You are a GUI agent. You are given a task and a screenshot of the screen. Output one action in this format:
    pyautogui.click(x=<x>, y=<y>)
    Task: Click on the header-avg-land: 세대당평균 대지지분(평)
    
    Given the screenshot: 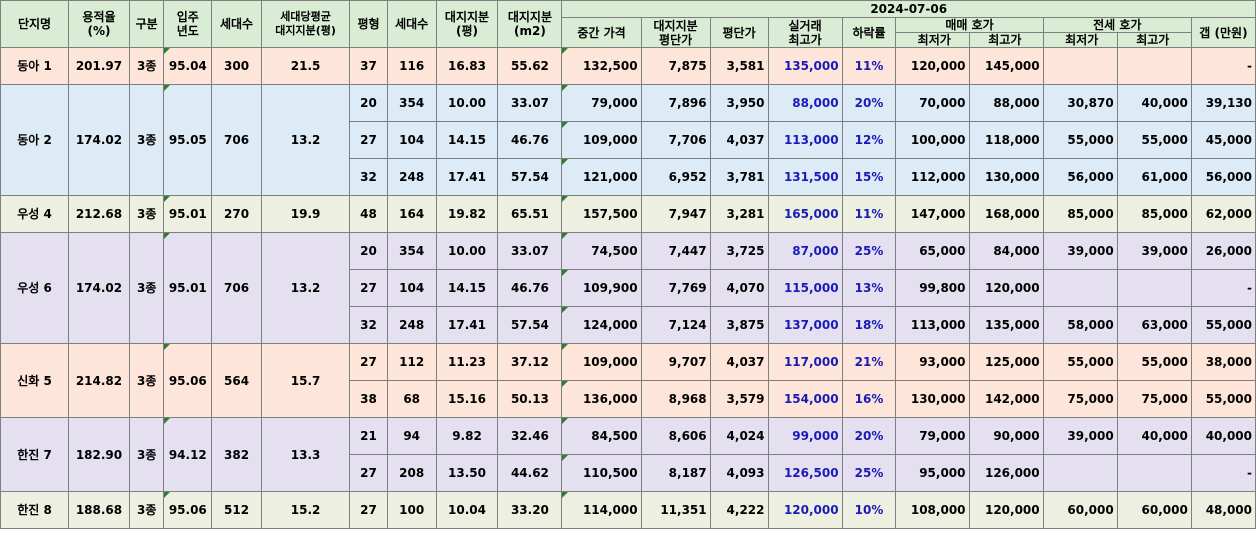 What is the action you would take?
    pyautogui.click(x=305, y=24)
    